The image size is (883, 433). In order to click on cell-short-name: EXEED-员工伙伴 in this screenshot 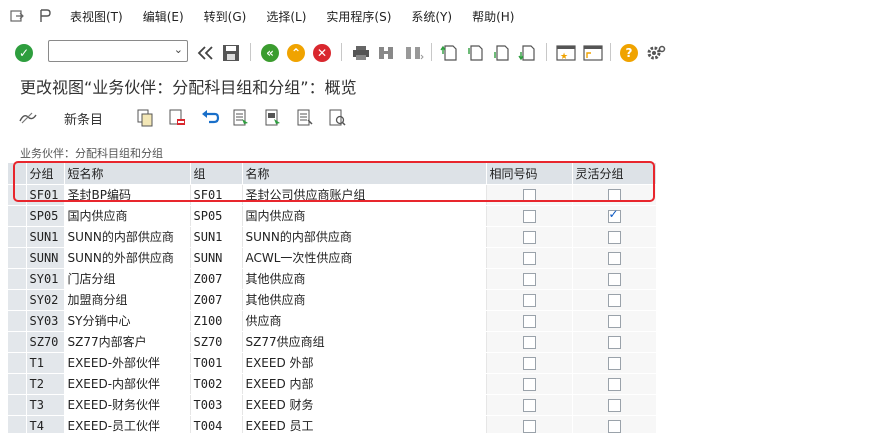, I will do `click(127, 424)`.